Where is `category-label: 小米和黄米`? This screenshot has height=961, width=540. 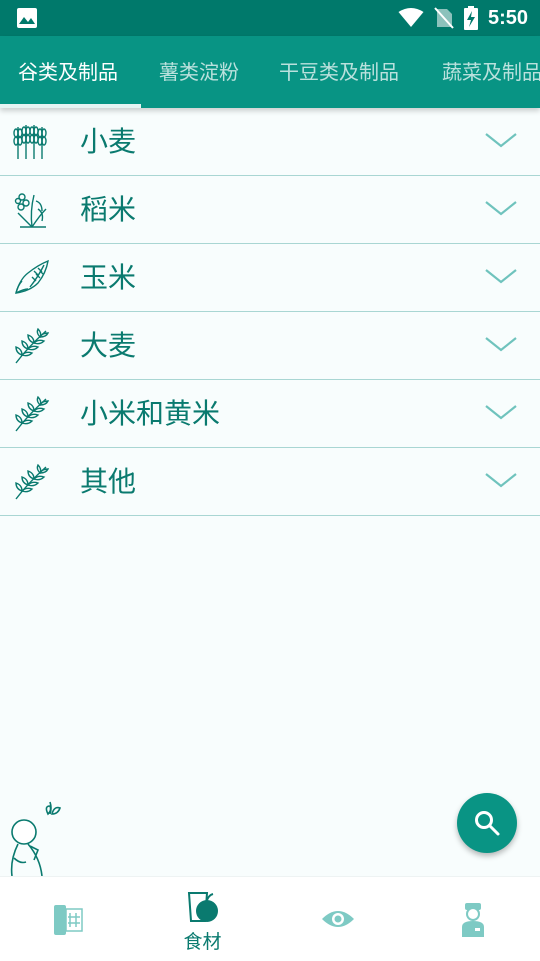 category-label: 小米和黄米 is located at coordinates (150, 413).